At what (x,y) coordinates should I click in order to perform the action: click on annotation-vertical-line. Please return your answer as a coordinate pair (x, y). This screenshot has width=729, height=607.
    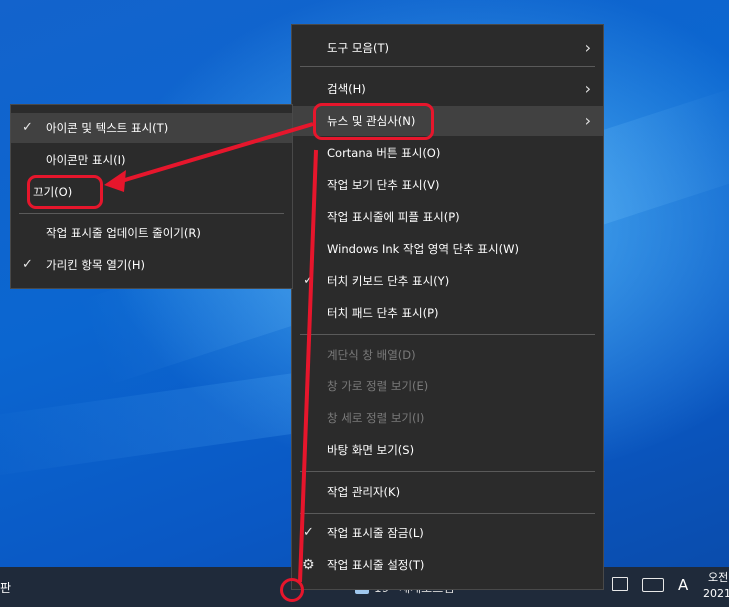
    Looking at the image, I should click on (308, 366).